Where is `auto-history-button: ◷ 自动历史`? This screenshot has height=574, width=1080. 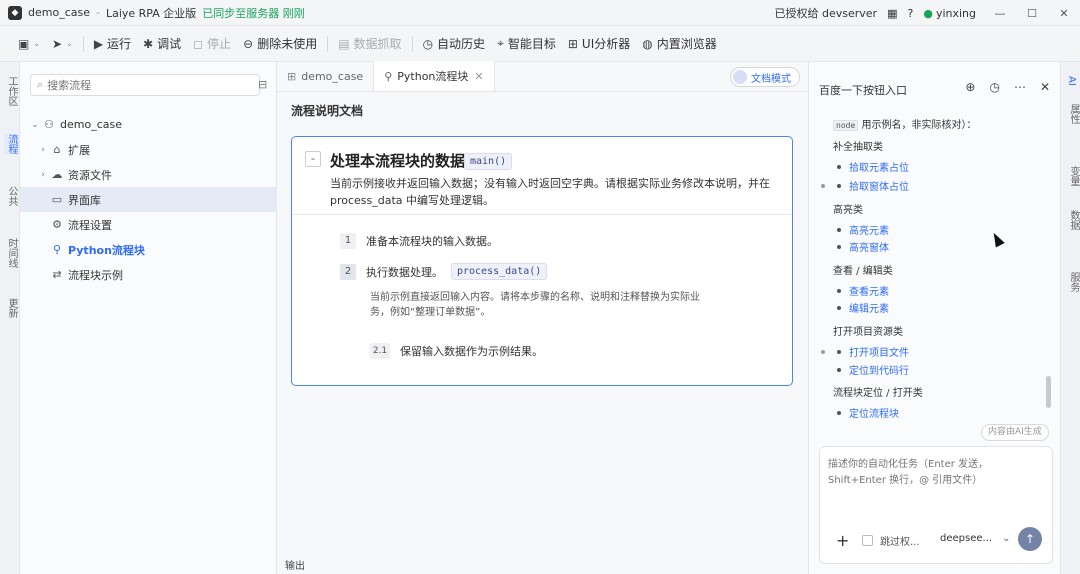
auto-history-button: ◷ 自动历史 is located at coordinates (454, 44).